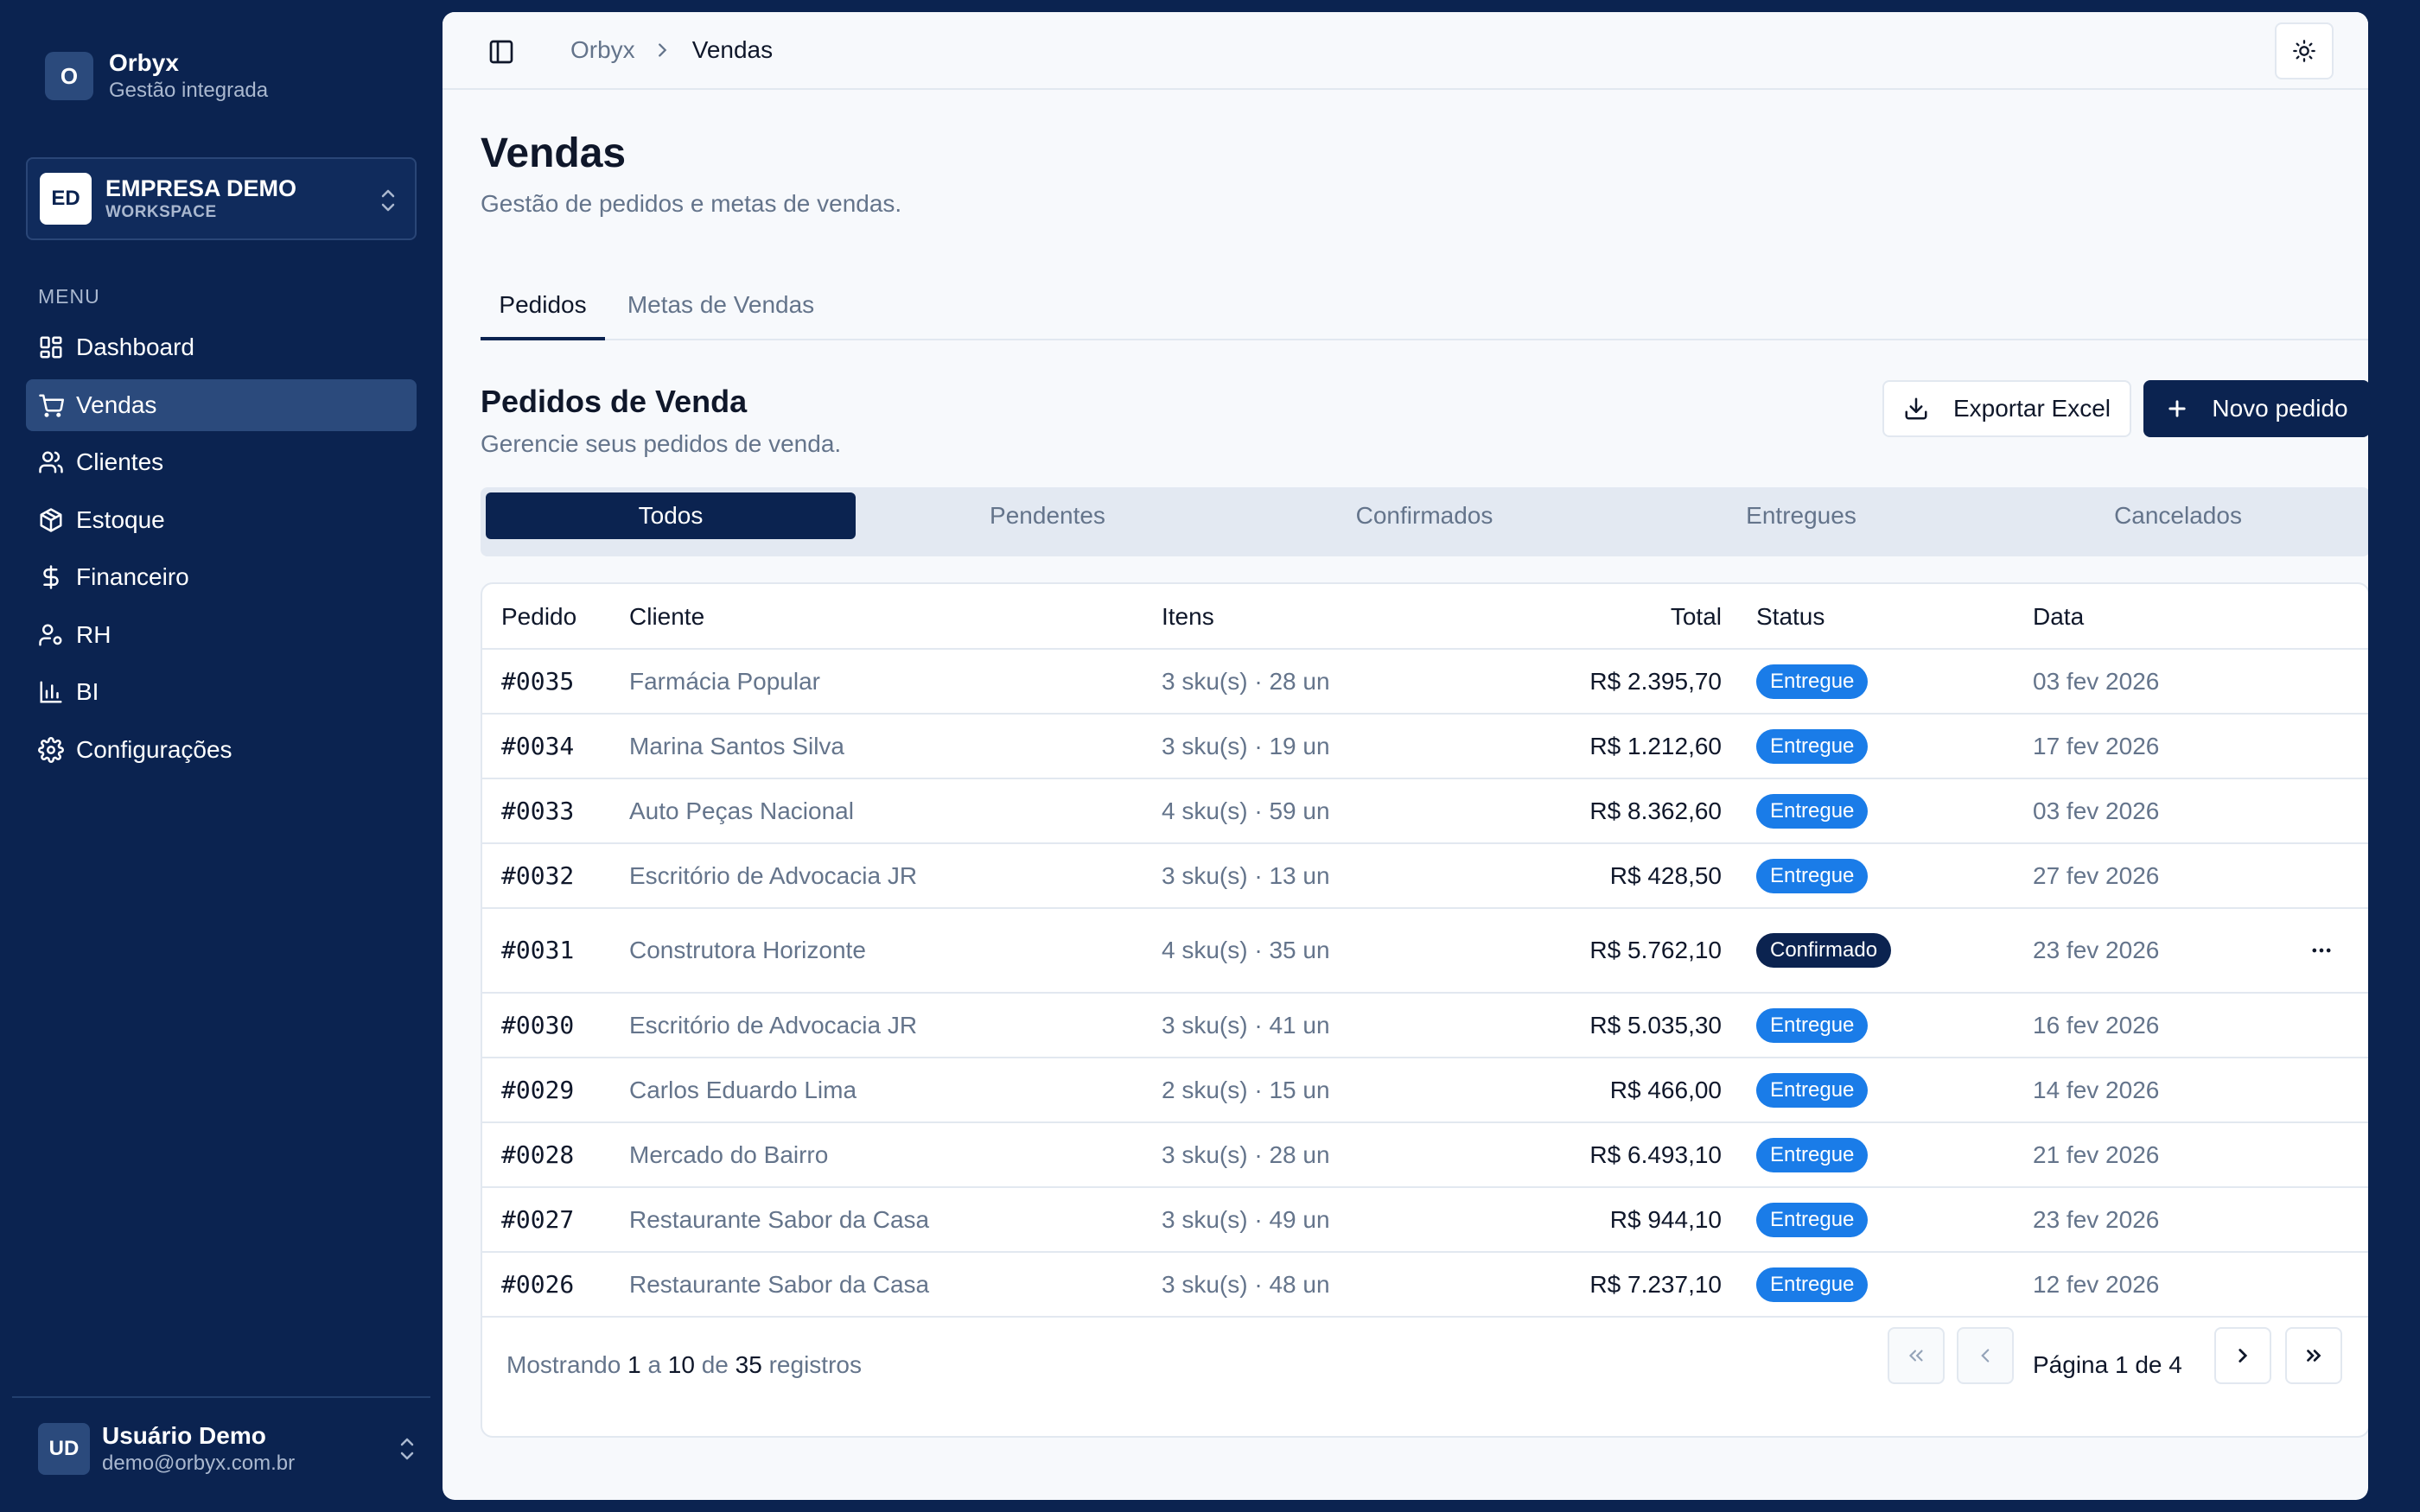 This screenshot has height=1512, width=2420. What do you see at coordinates (2096, 1284) in the screenshot?
I see `order-date: 12 fev 2026` at bounding box center [2096, 1284].